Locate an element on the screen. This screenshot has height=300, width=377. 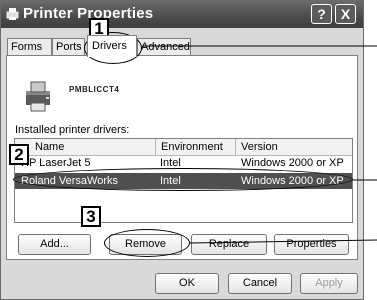
callout-step-3: 3 is located at coordinates (91, 216).